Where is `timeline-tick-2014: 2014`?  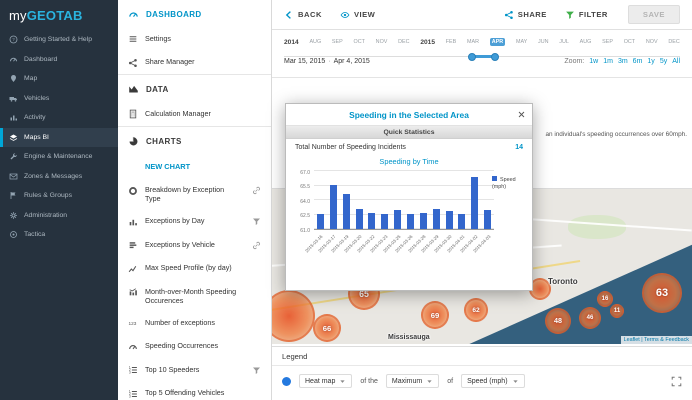 timeline-tick-2014: 2014 is located at coordinates (291, 42).